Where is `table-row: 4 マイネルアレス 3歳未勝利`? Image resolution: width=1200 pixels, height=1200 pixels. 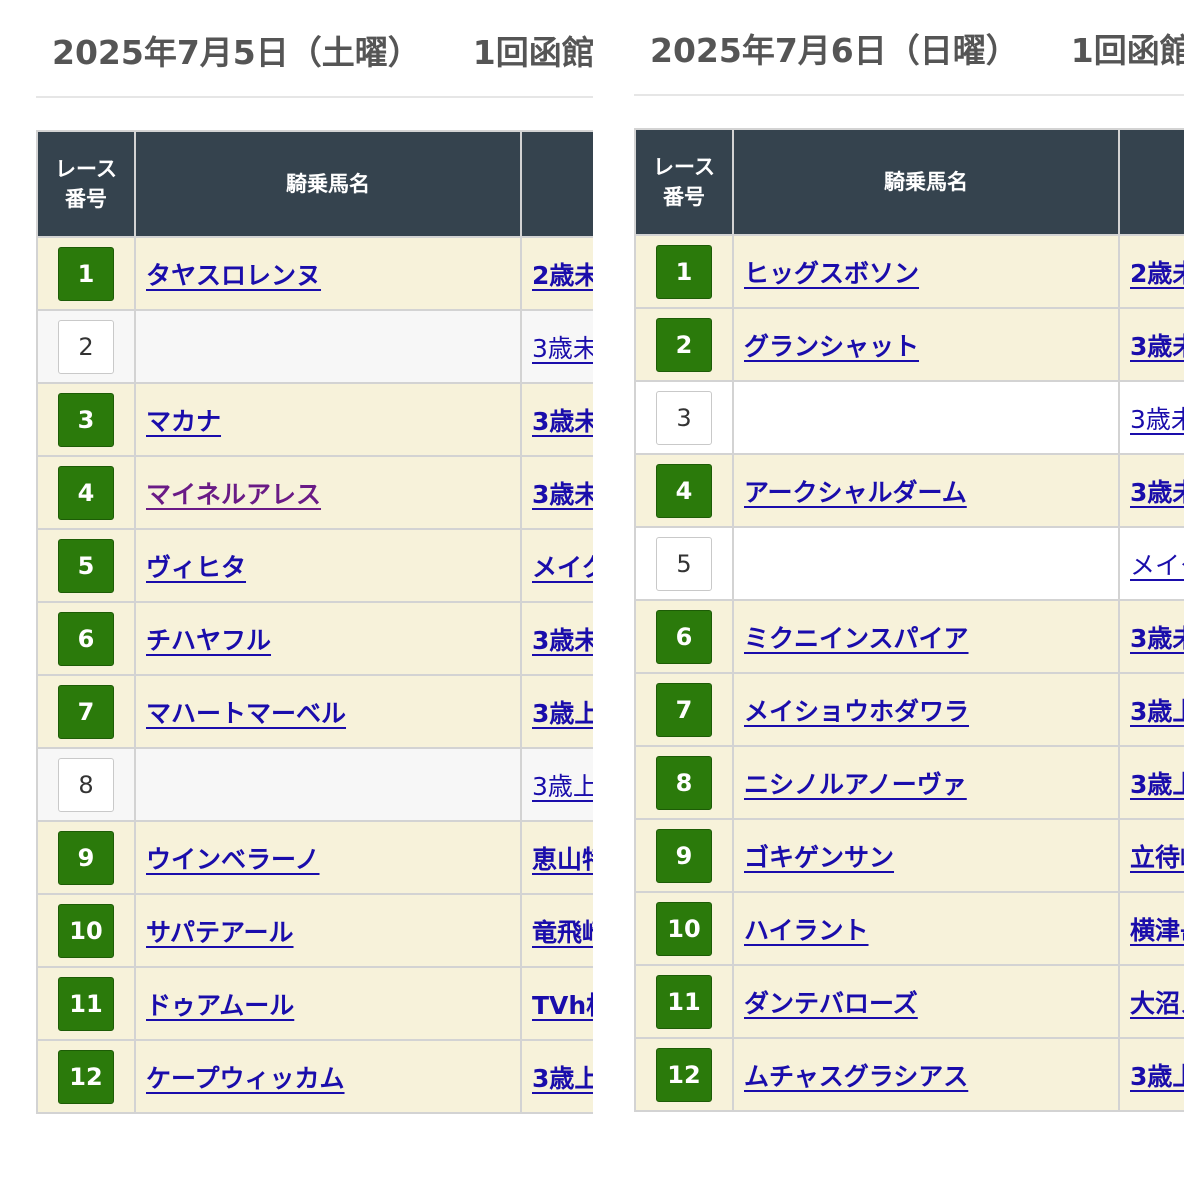 table-row: 4 マイネルアレス 3歳未勝利 is located at coordinates (314, 492).